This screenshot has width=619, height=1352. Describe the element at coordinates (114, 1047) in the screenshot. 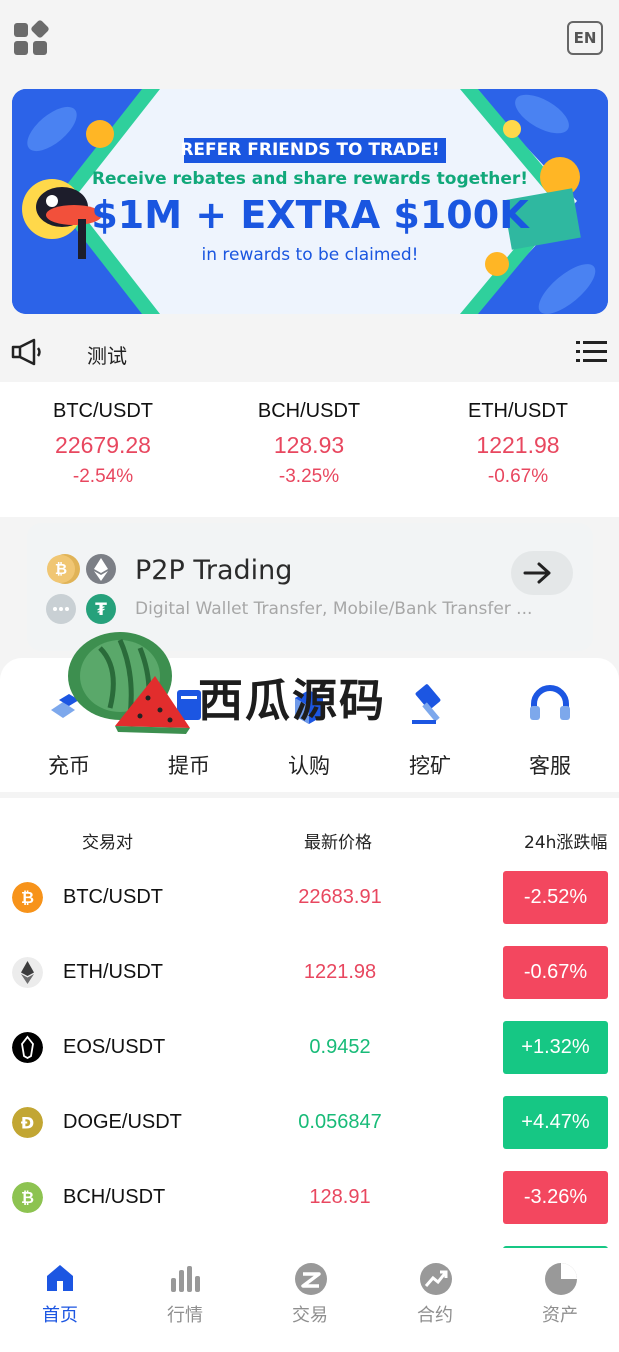

I see `row-pair: EOS/USDT` at that location.